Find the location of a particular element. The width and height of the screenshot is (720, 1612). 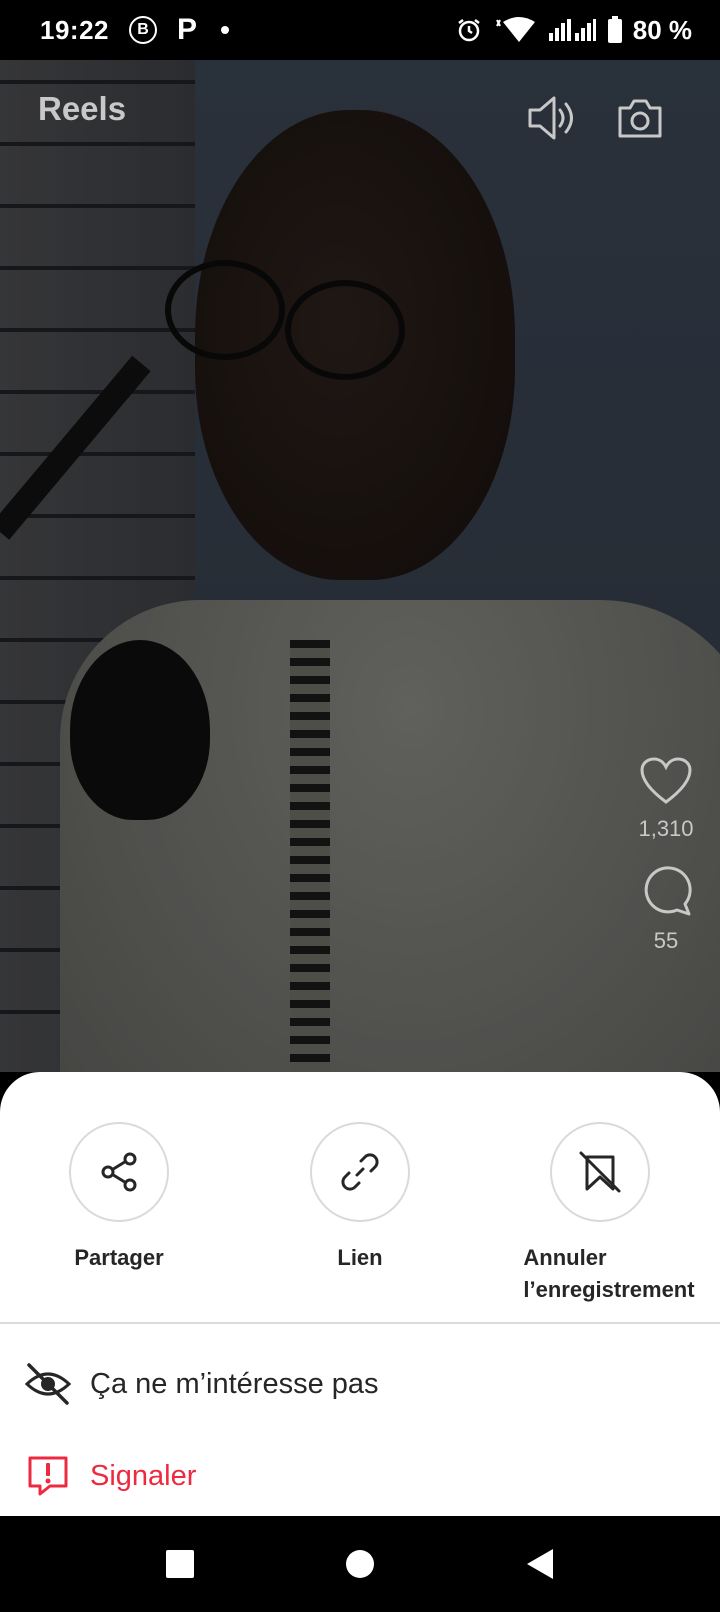

share-button is located at coordinates (119, 1172).